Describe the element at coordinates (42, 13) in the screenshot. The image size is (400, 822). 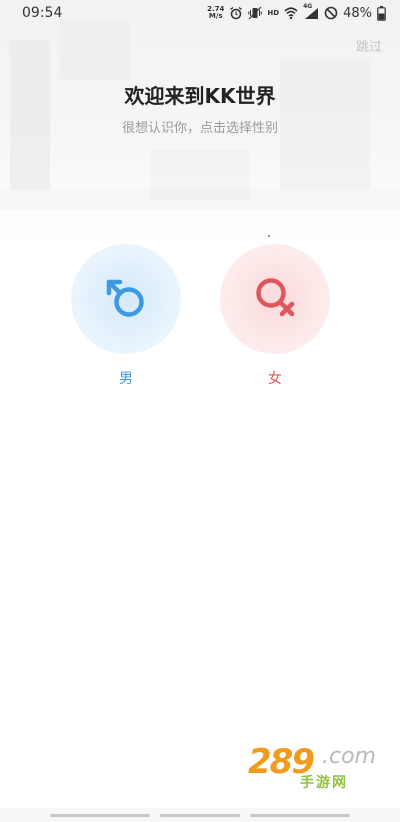
I see `status-time: 09:54` at that location.